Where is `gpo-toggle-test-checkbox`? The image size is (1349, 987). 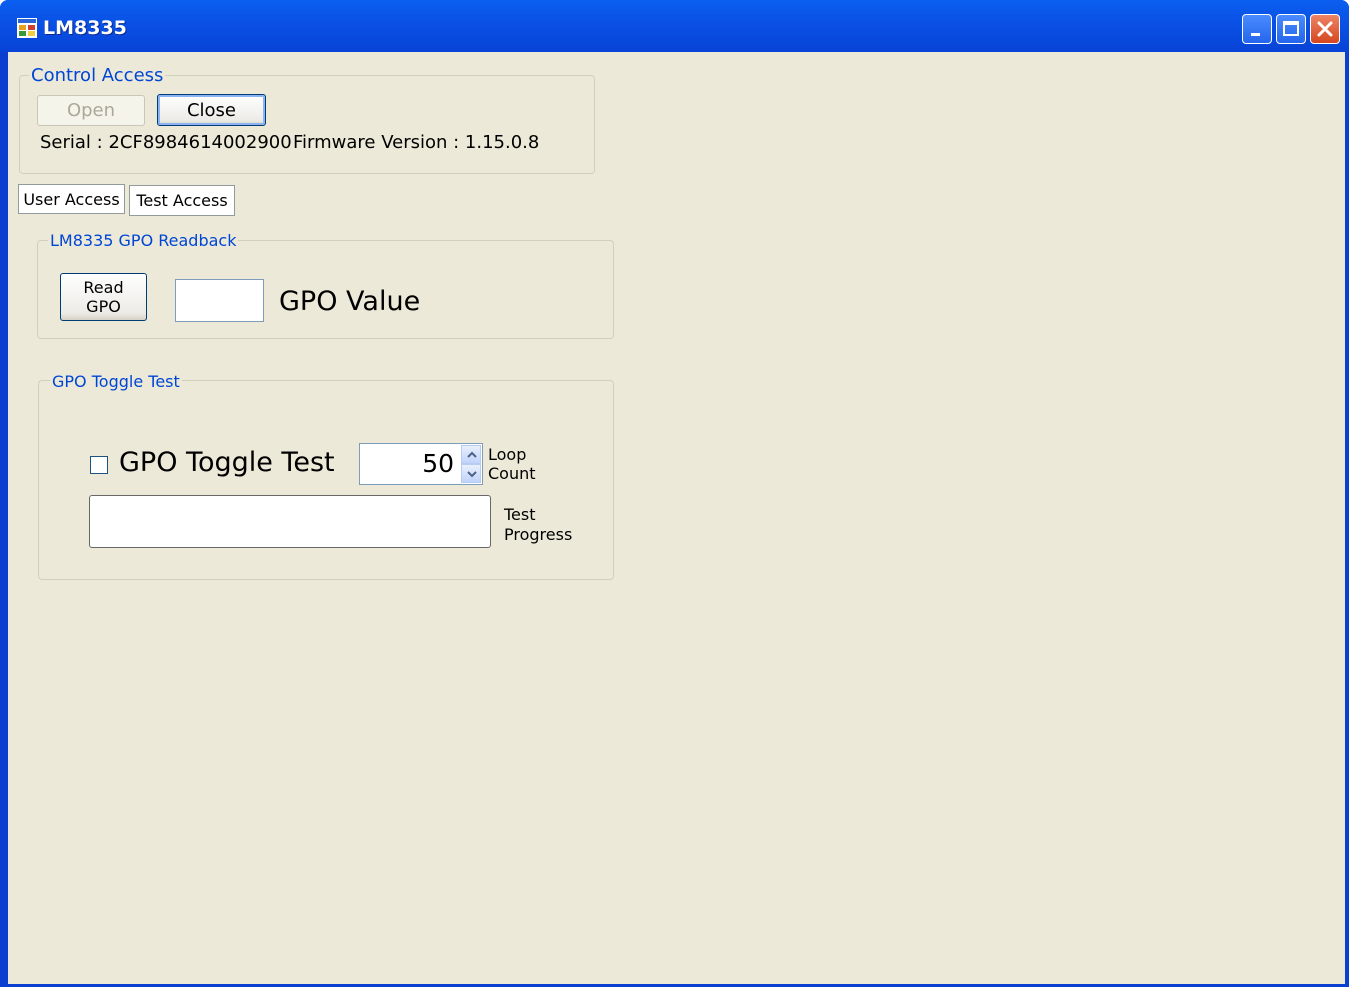 gpo-toggle-test-checkbox is located at coordinates (99, 465).